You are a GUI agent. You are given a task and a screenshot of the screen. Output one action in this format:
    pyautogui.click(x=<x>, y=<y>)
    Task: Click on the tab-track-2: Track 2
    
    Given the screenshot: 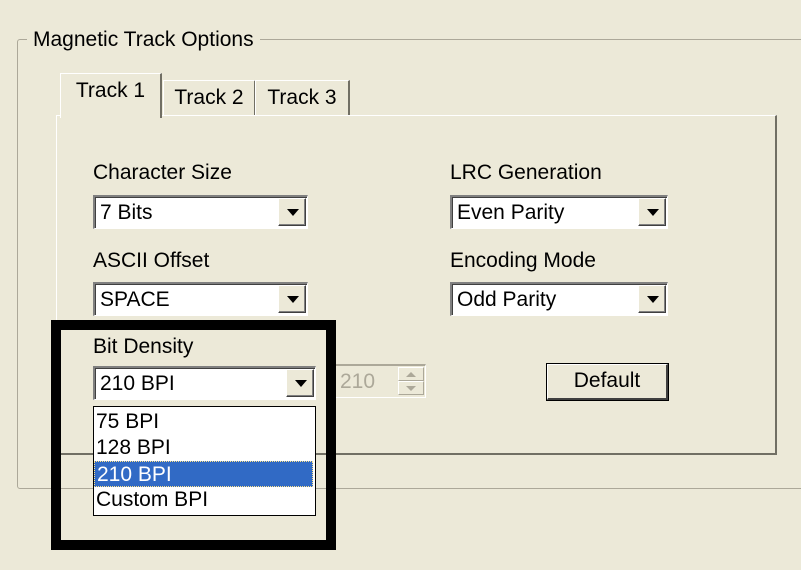 What is the action you would take?
    pyautogui.click(x=209, y=98)
    